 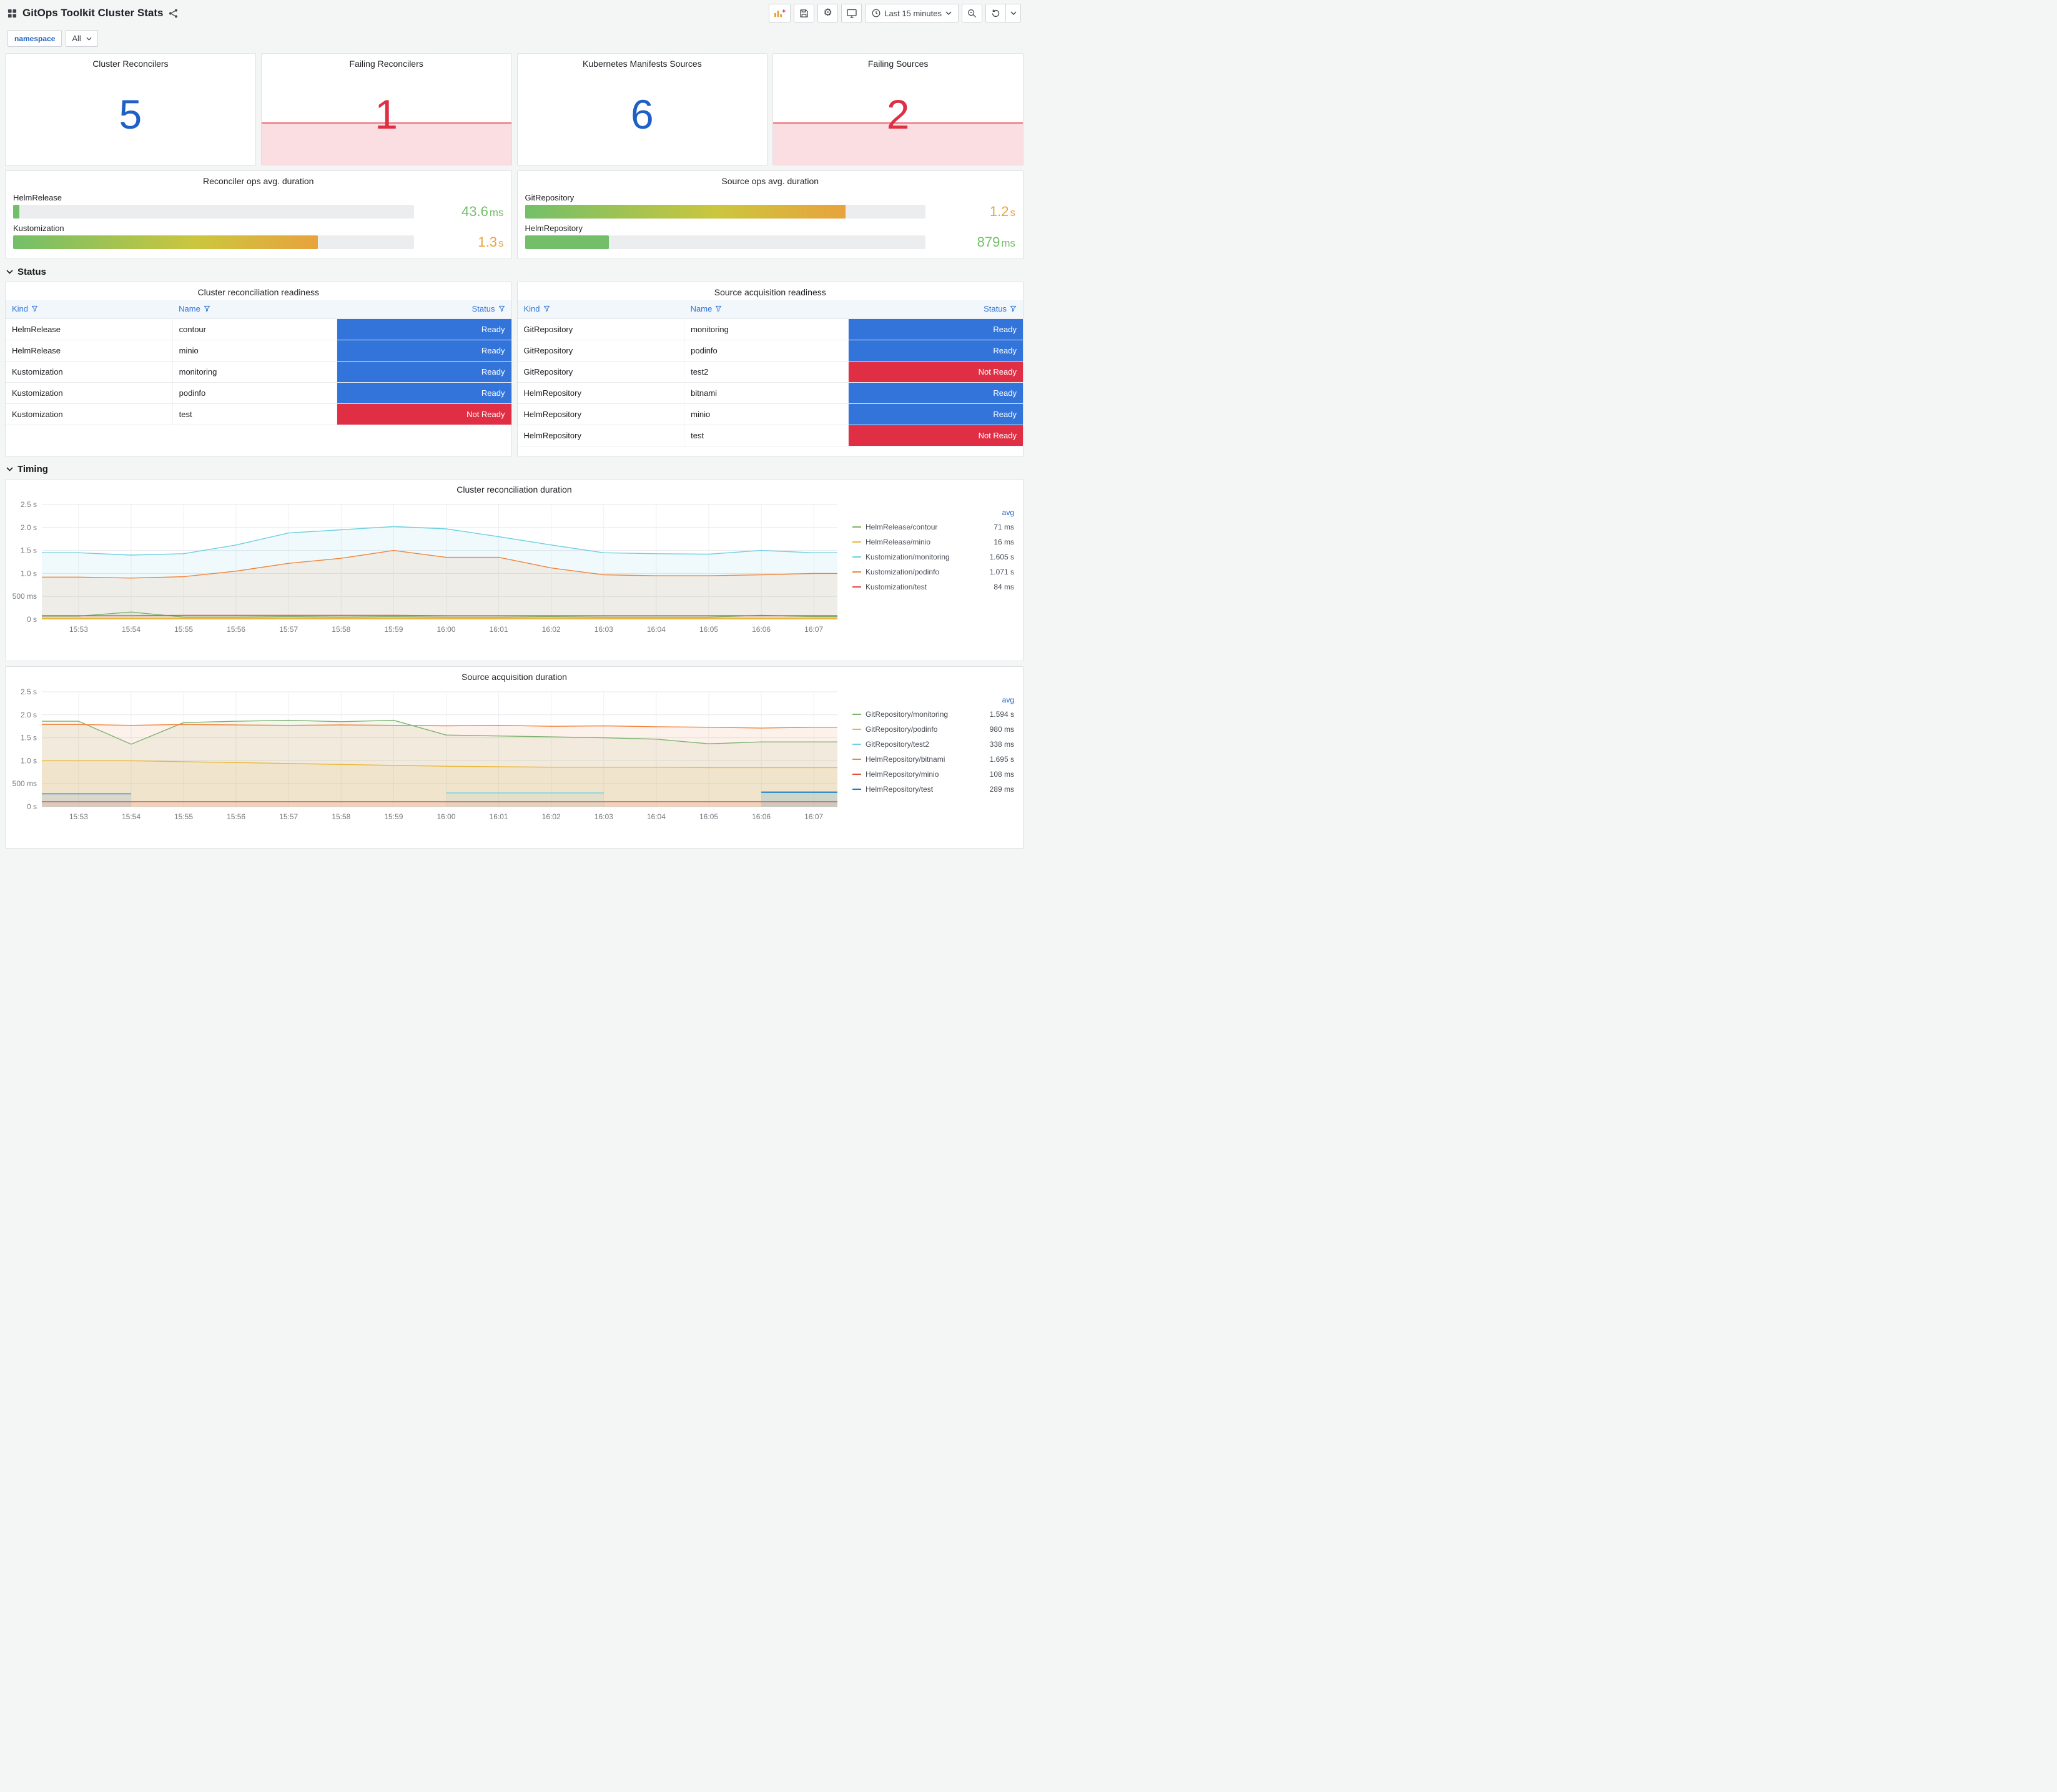 I want to click on legend-item: GitRepository/podinfo 980 ms, so click(x=933, y=729).